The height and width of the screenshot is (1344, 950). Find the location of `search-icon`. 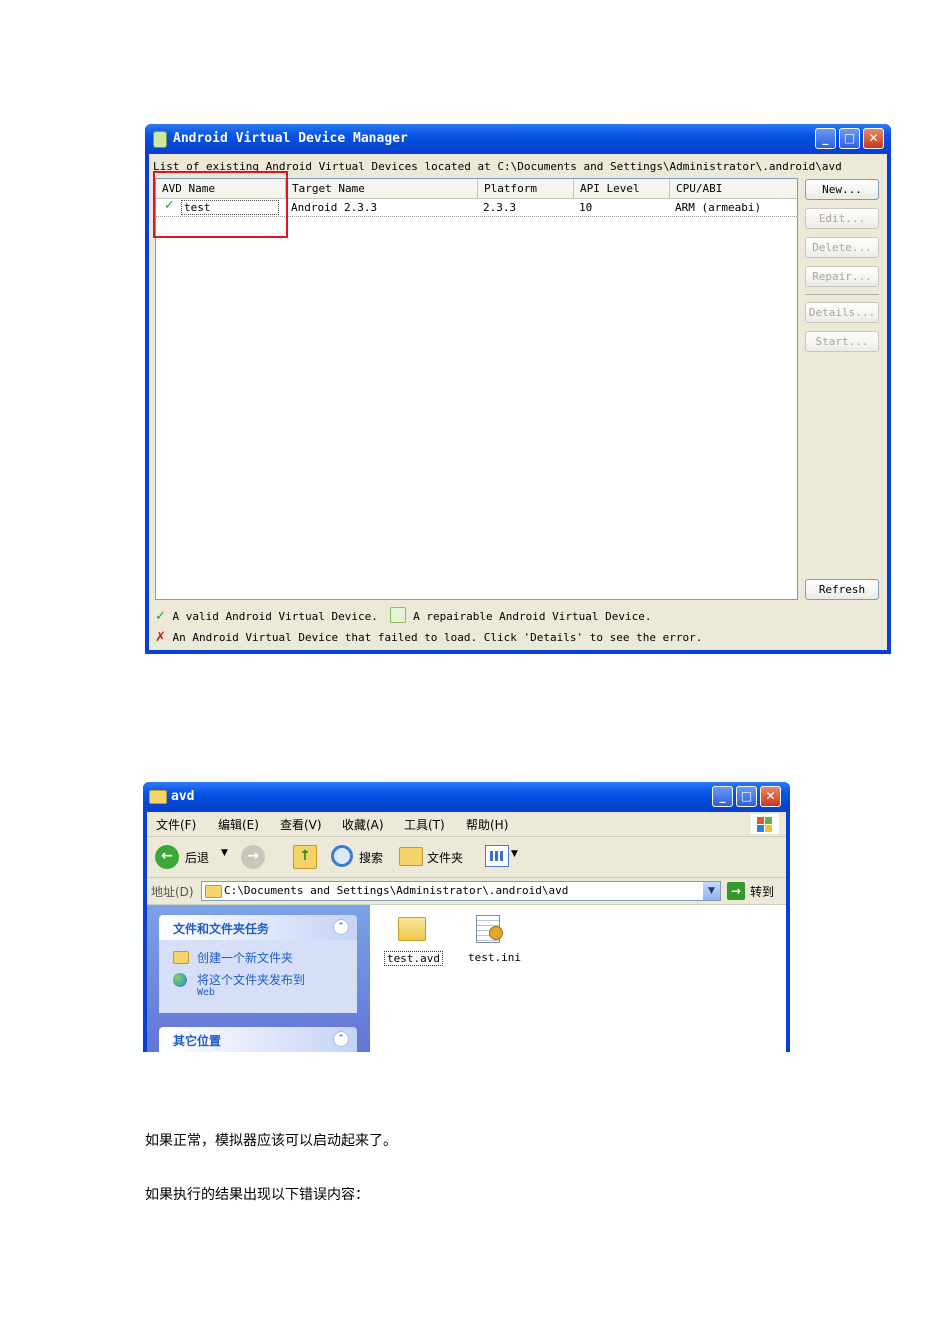

search-icon is located at coordinates (342, 856).